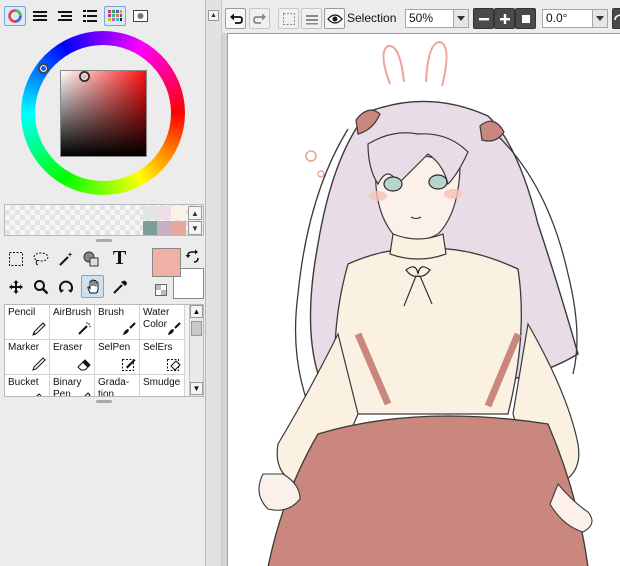  What do you see at coordinates (288, 18) in the screenshot?
I see `deselect-button` at bounding box center [288, 18].